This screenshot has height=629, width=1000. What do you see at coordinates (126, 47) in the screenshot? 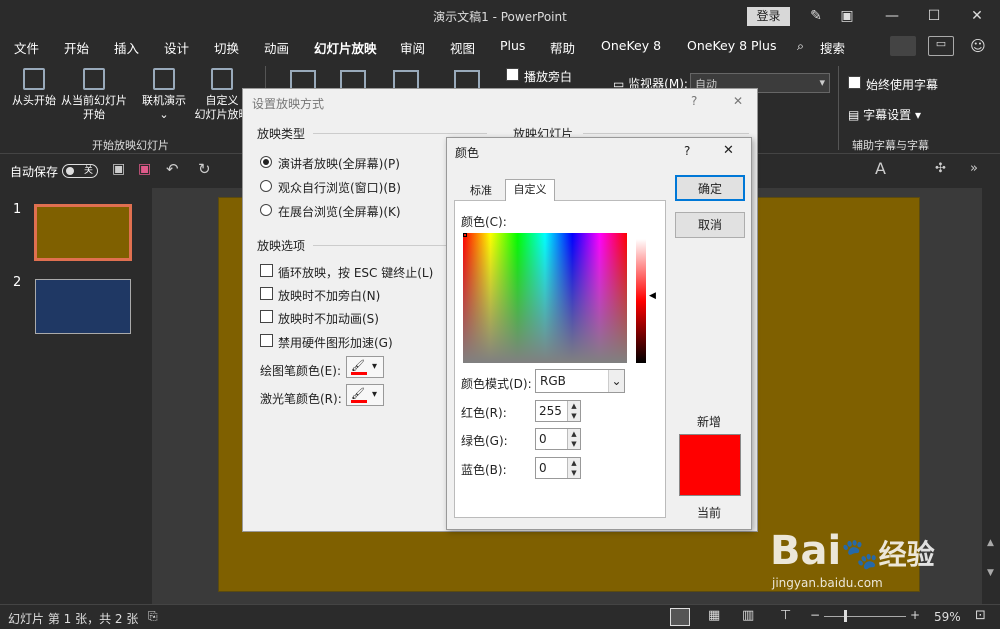
I see `tab-insert: 插入` at bounding box center [126, 47].